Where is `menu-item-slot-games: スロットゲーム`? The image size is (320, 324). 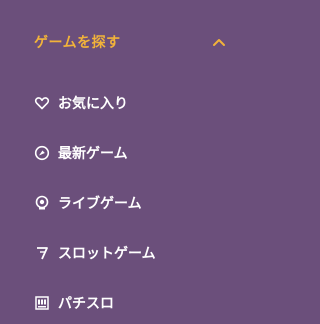 menu-item-slot-games: スロットゲーム is located at coordinates (130, 253).